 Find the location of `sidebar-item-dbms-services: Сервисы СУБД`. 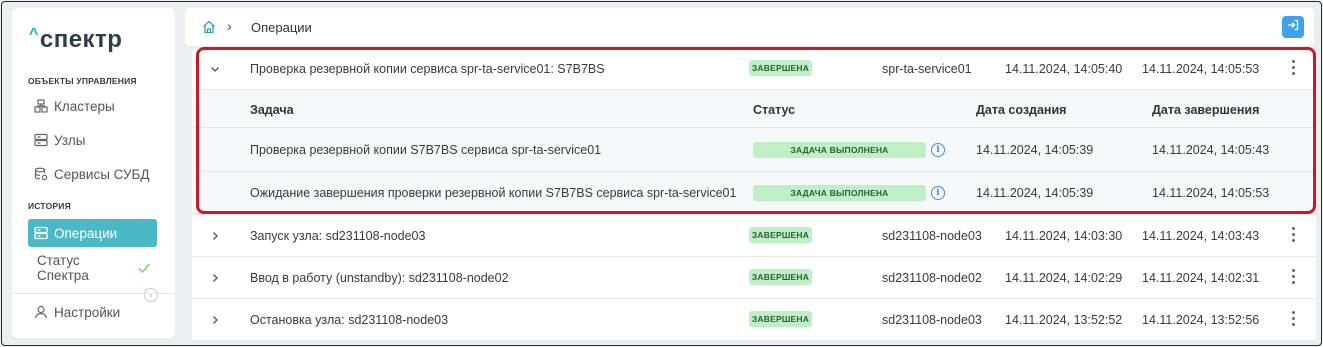

sidebar-item-dbms-services: Сервисы СУБД is located at coordinates (92, 174).